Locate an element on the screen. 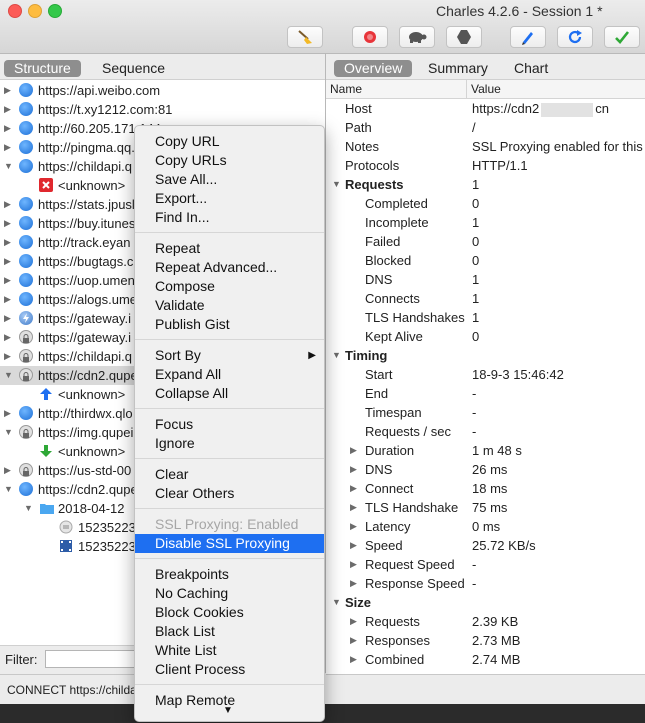 The height and width of the screenshot is (723, 645). property-row: Protocols HTTP/1.1 is located at coordinates (485, 165).